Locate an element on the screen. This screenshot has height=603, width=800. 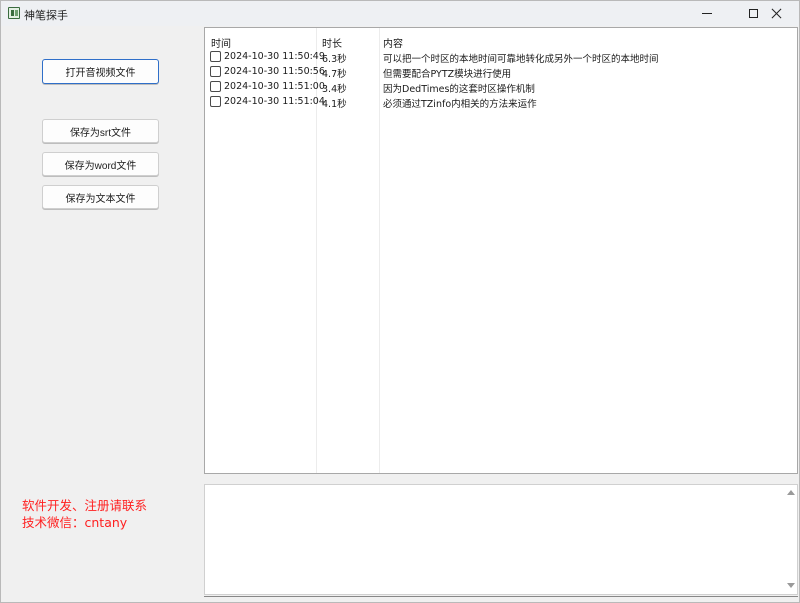
row-time: 2024-10-30 11:50:56 is located at coordinates (274, 71).